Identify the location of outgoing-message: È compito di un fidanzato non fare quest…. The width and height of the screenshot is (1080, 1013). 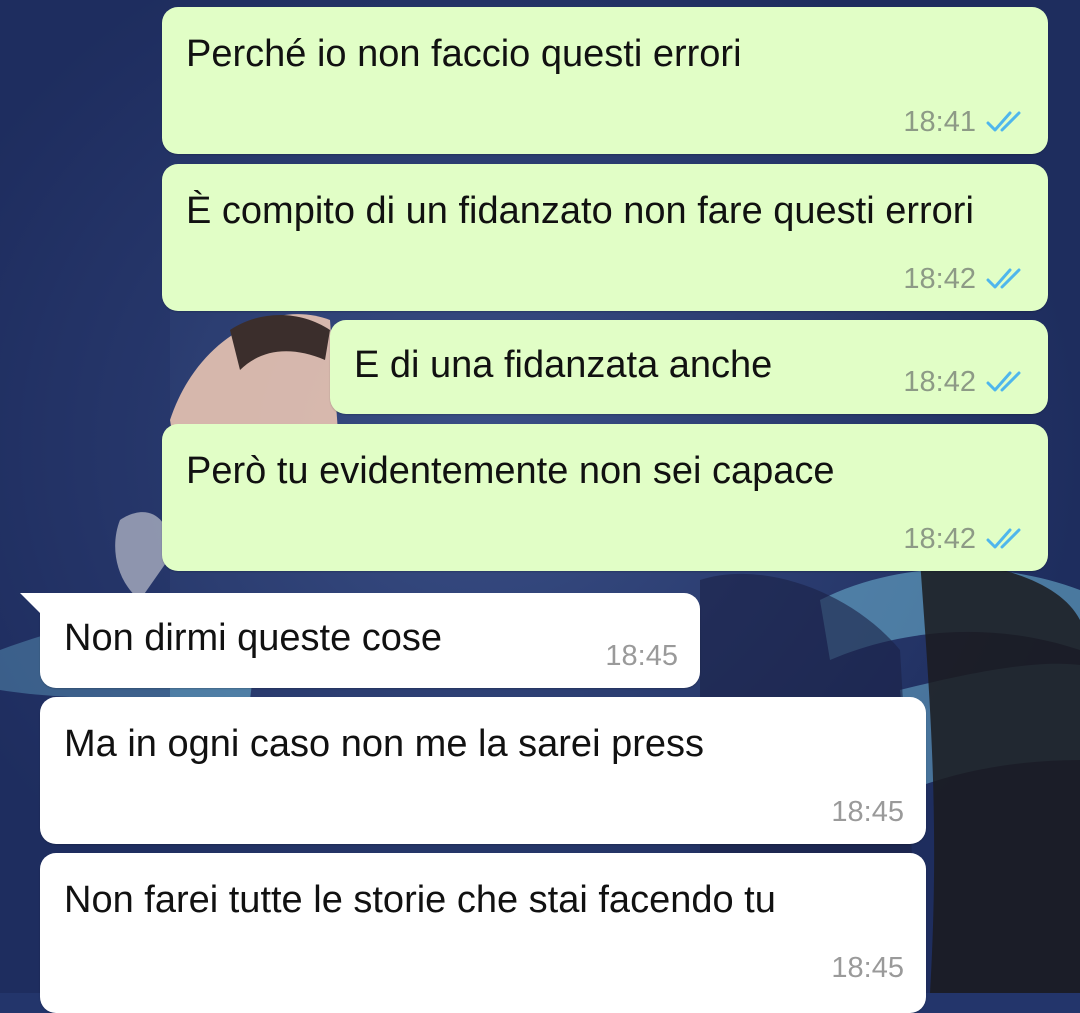
(605, 237).